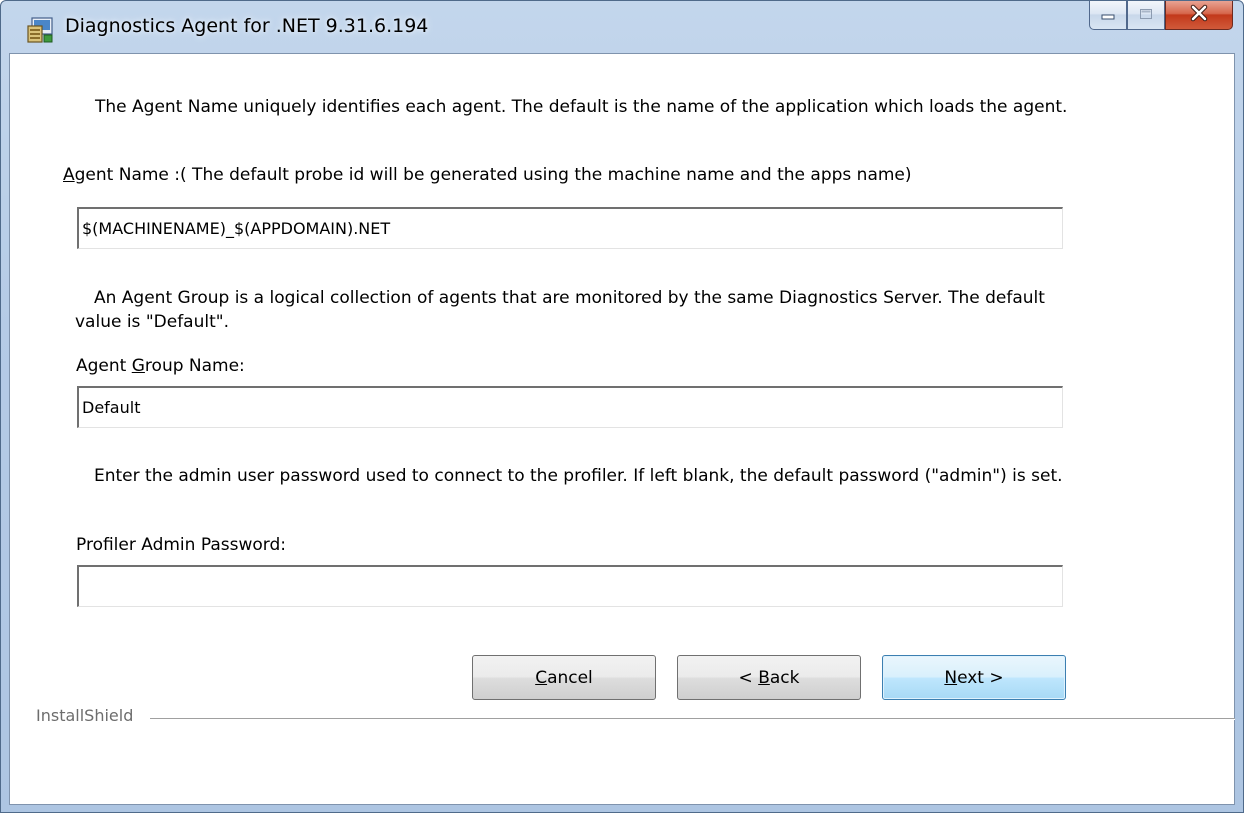  I want to click on maximize-icon, so click(1146, 15).